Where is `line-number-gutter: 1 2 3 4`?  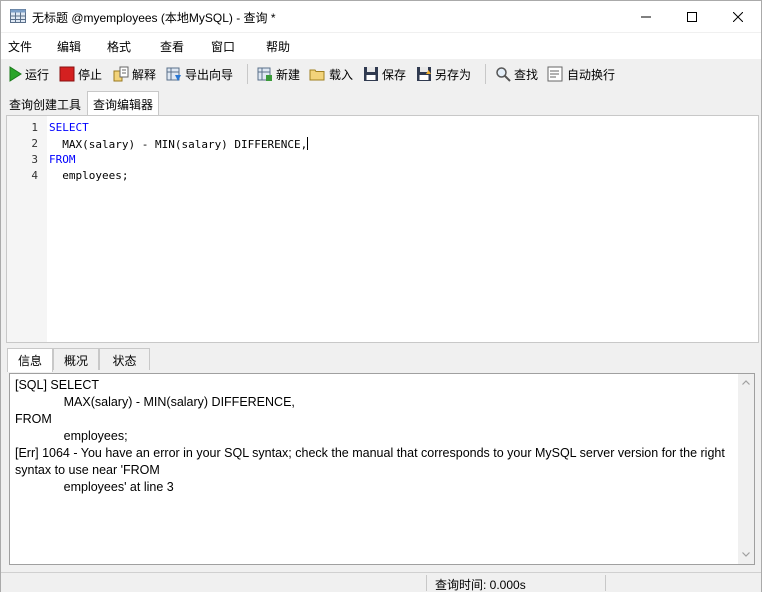 line-number-gutter: 1 2 3 4 is located at coordinates (27, 229).